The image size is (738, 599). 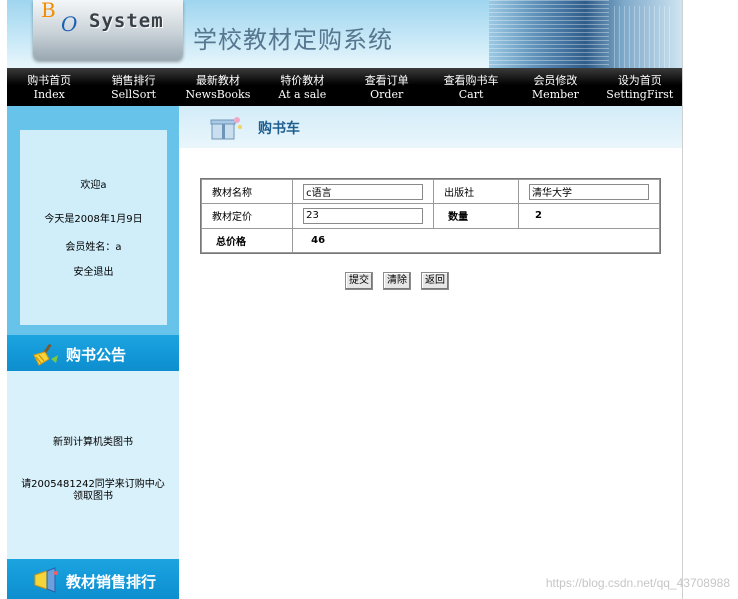 What do you see at coordinates (682, 299) in the screenshot?
I see `page-edge-divider` at bounding box center [682, 299].